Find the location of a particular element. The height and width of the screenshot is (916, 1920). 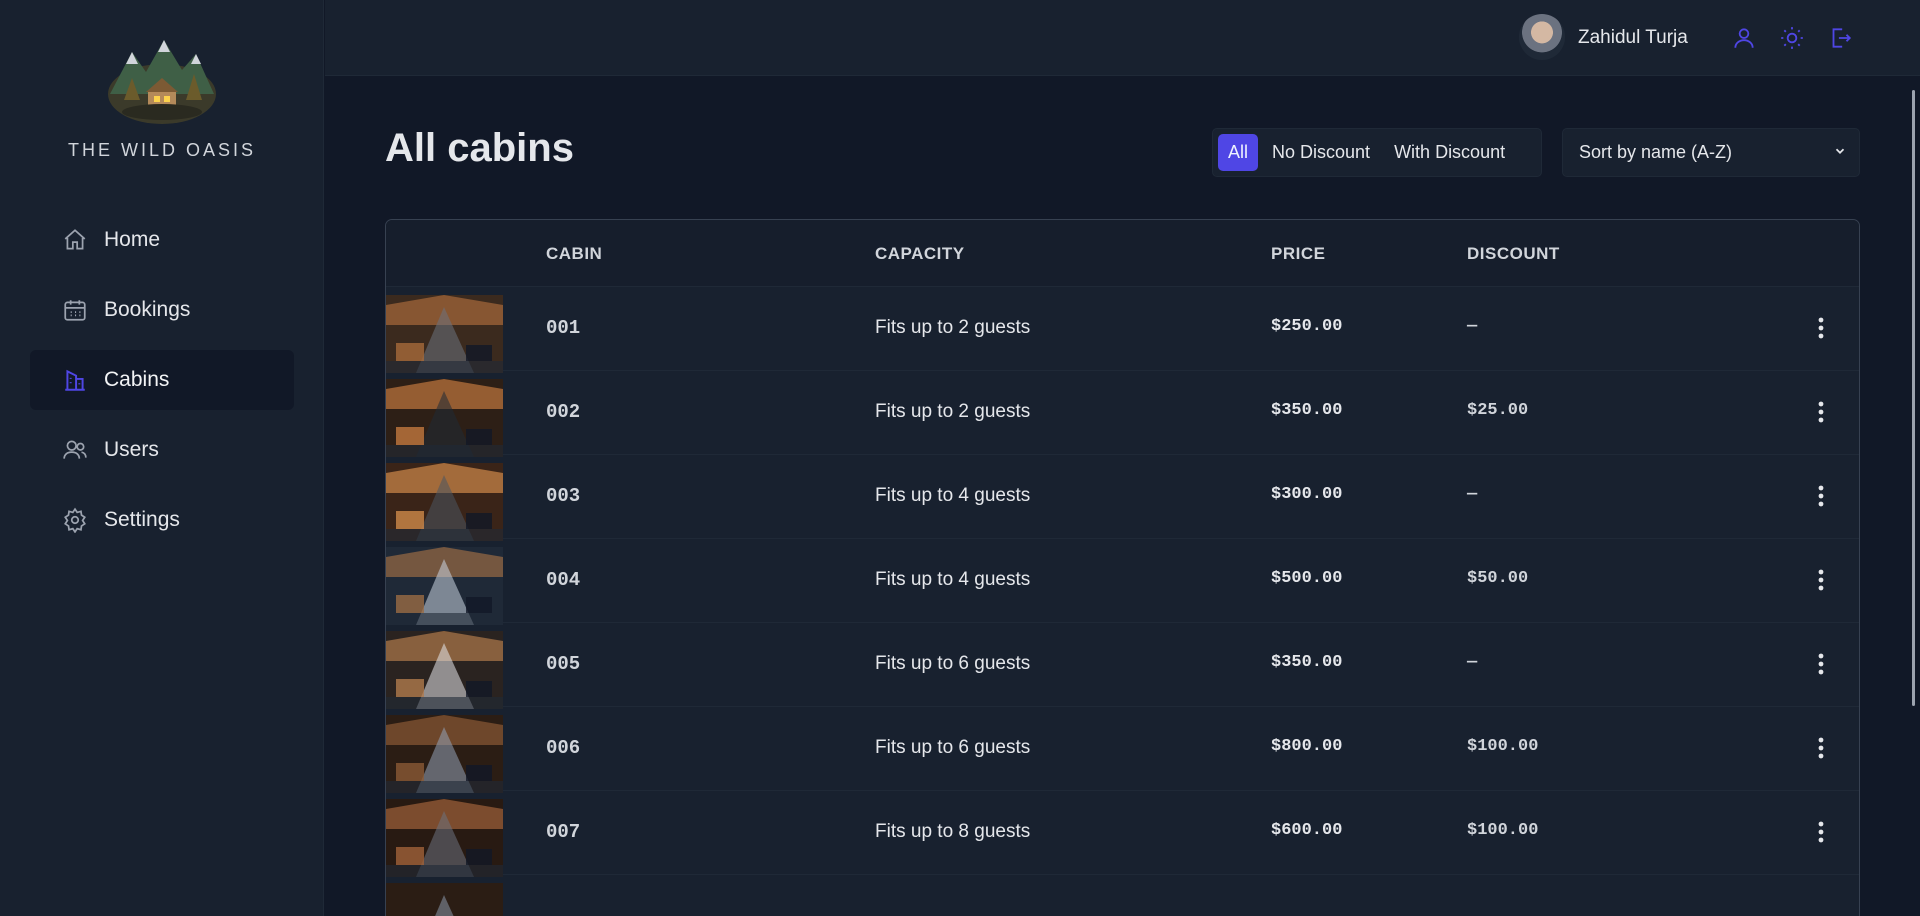

user-name: Zahidul Turja is located at coordinates (1633, 37).